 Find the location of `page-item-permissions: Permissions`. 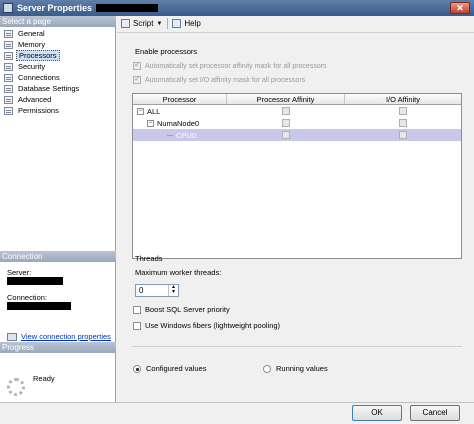

page-item-permissions: Permissions is located at coordinates (58, 110).